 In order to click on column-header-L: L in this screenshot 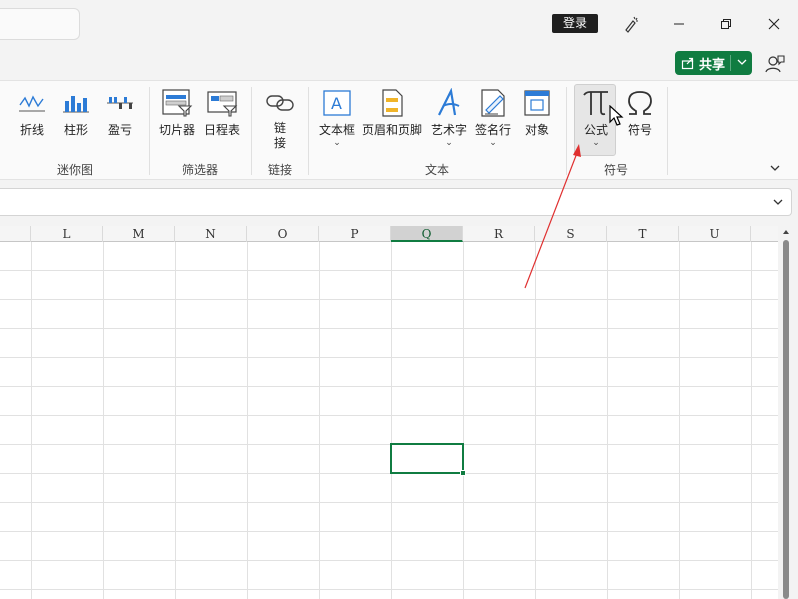, I will do `click(67, 234)`.